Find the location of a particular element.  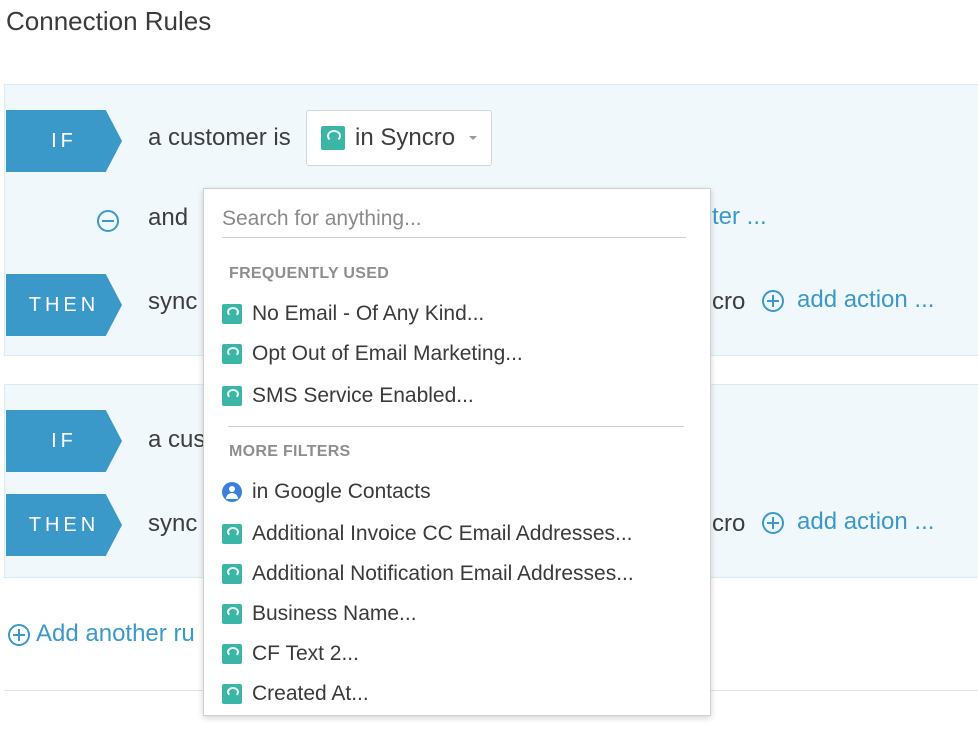

filter-select: in Syncro is located at coordinates (399, 138).